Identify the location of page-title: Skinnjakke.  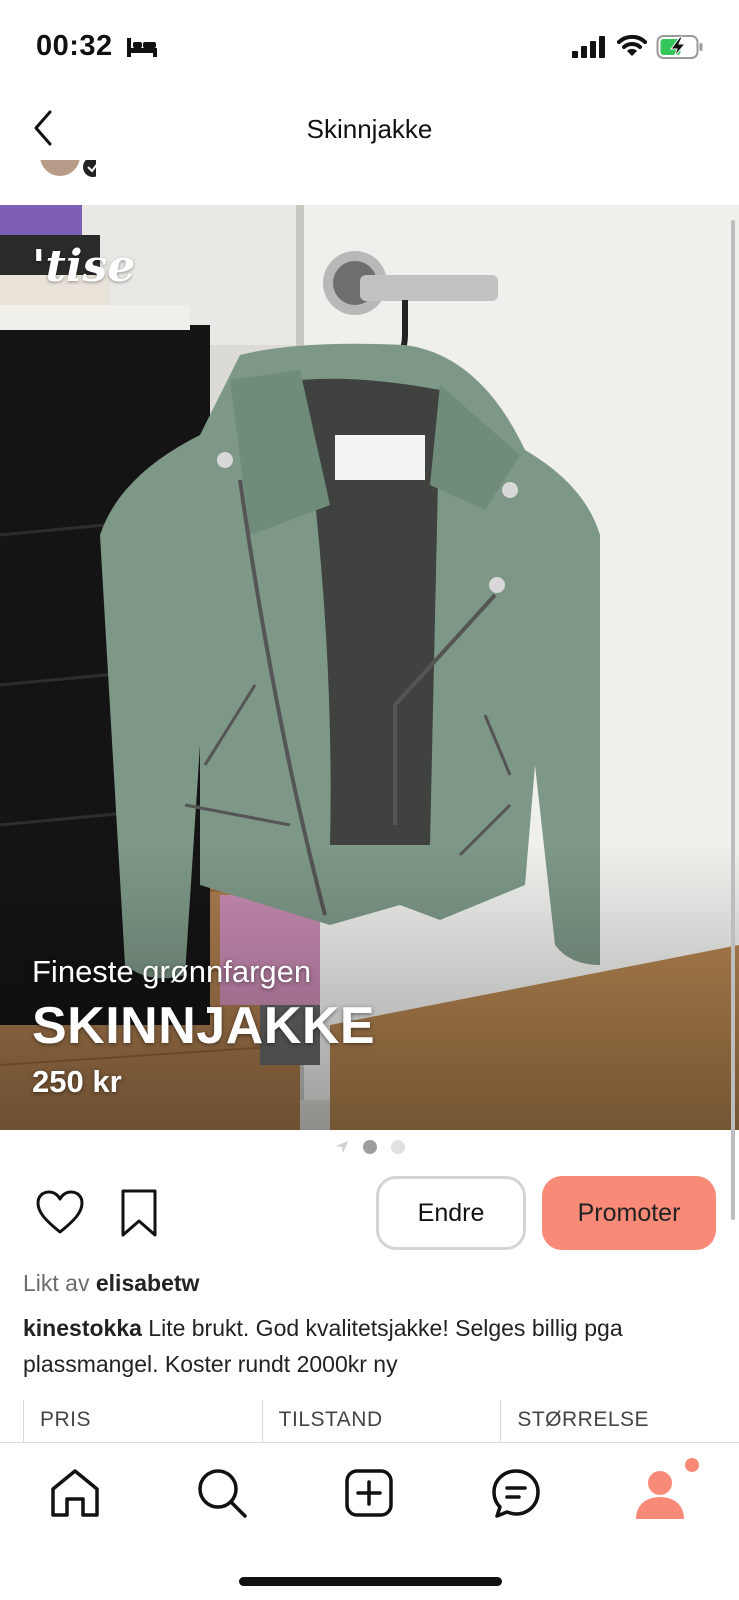
(369, 129).